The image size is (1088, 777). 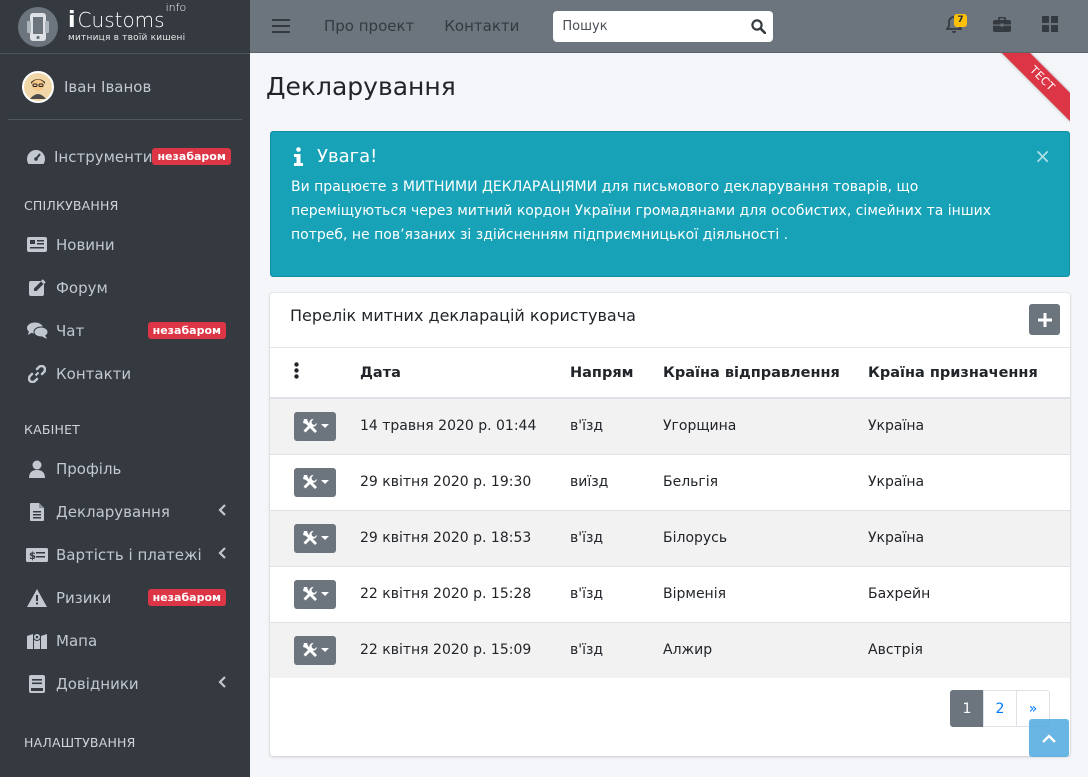 I want to click on sidebar-item-contacts: Контакти, so click(x=125, y=373).